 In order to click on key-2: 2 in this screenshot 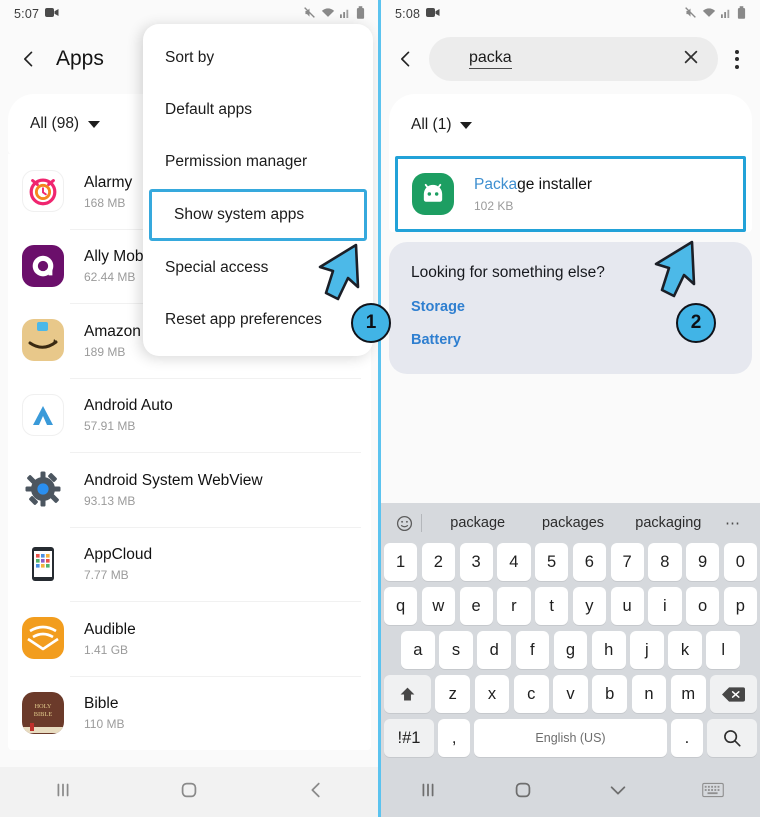, I will do `click(438, 562)`.